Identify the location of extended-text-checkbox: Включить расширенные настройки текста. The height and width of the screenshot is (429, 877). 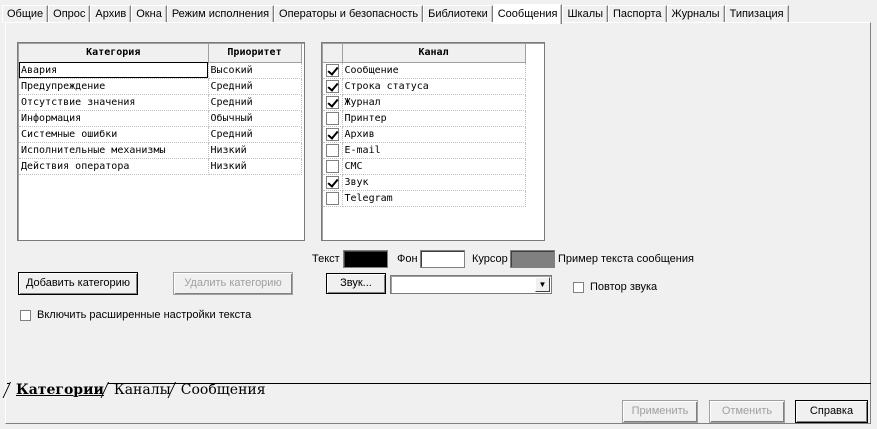
(135, 315).